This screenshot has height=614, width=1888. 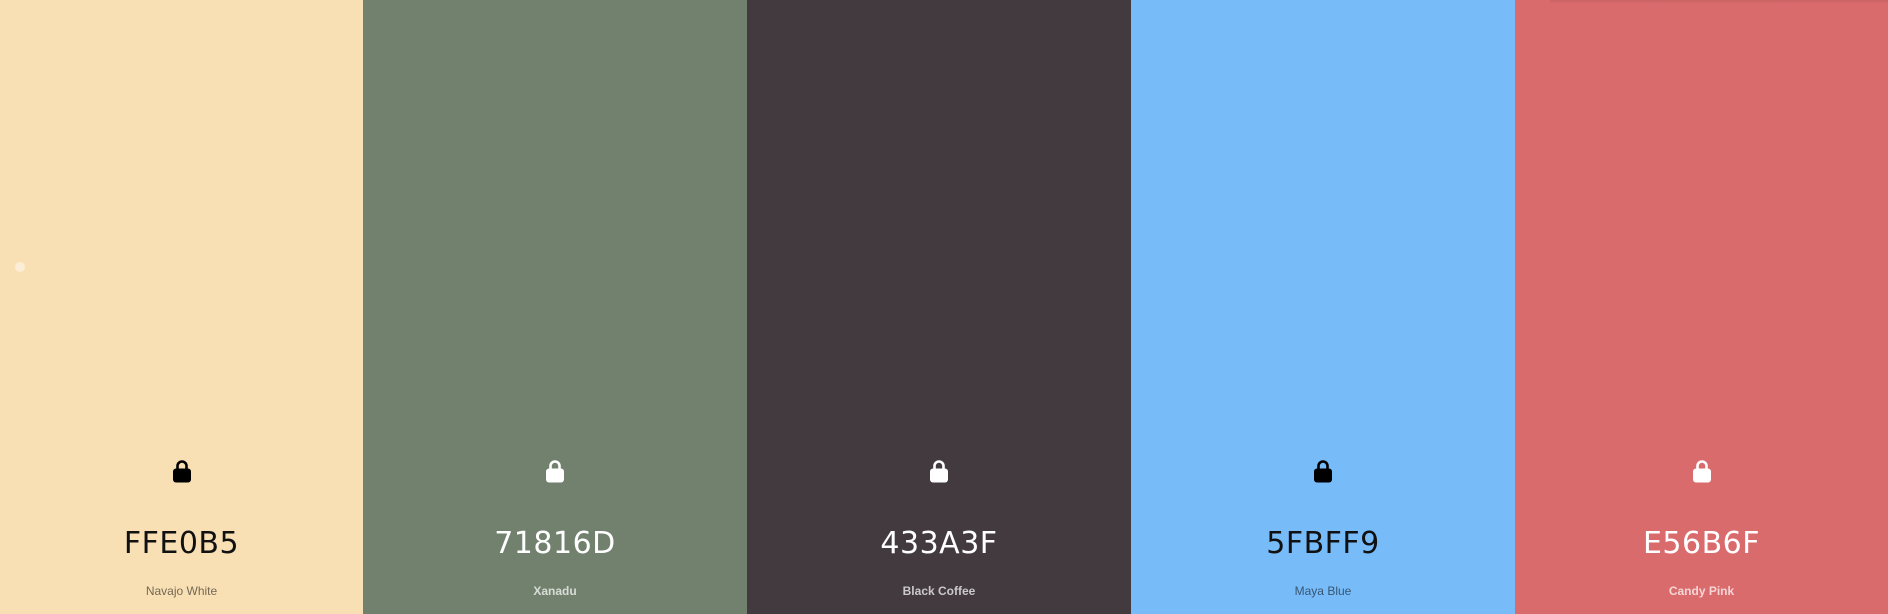 I want to click on hex-code: 433A3F, so click(x=939, y=544).